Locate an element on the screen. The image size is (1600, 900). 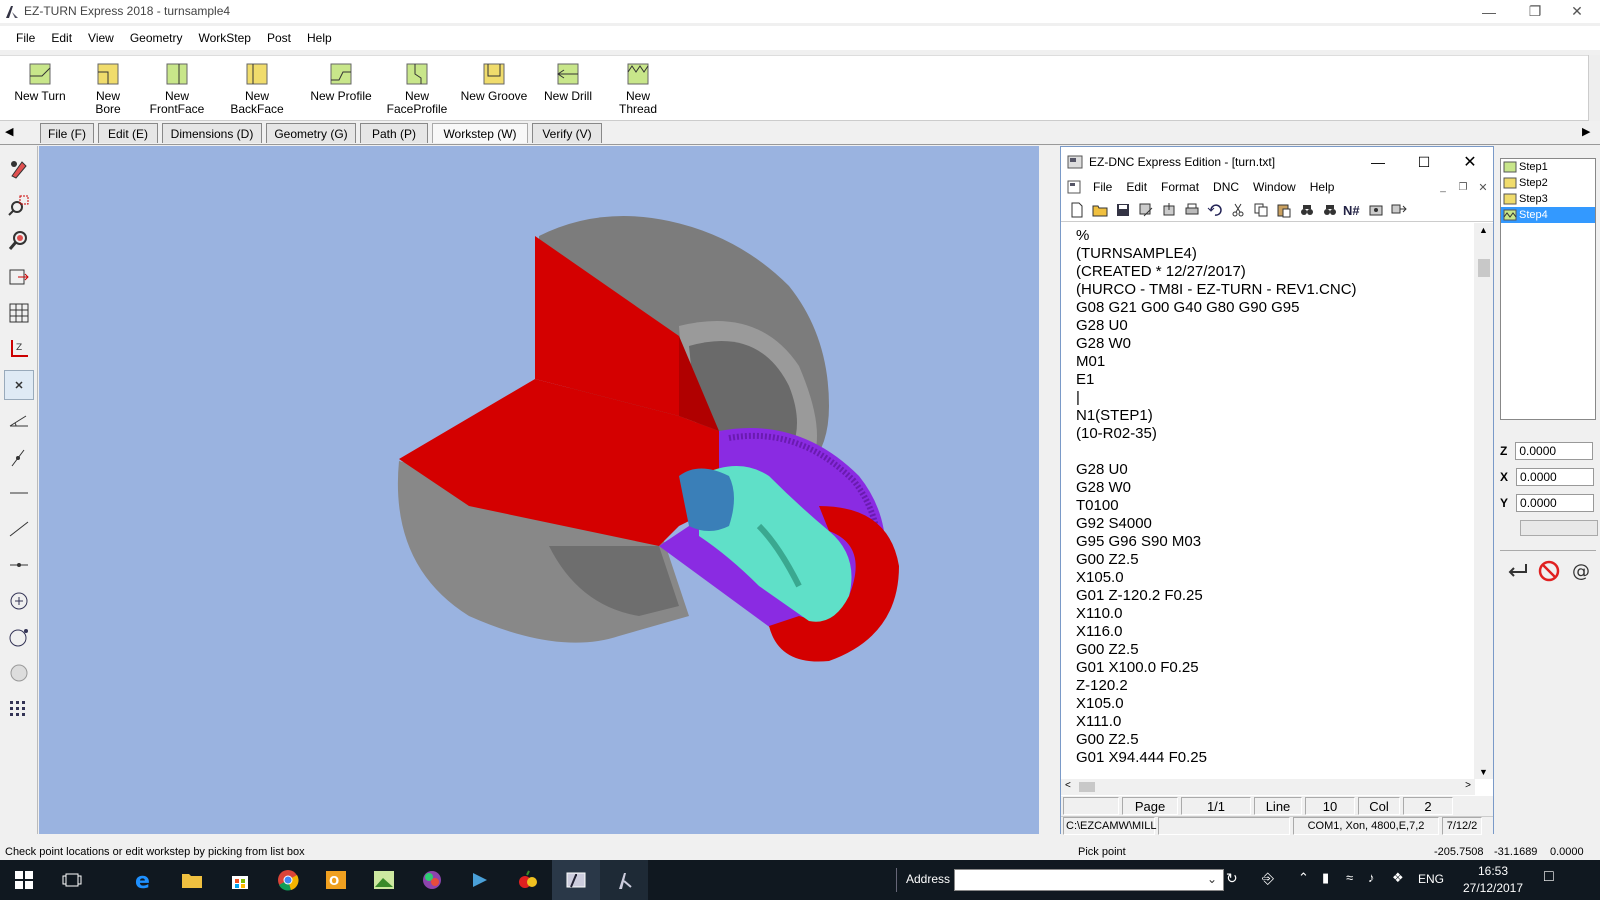
code-line: T0100 is located at coordinates (1275, 506).